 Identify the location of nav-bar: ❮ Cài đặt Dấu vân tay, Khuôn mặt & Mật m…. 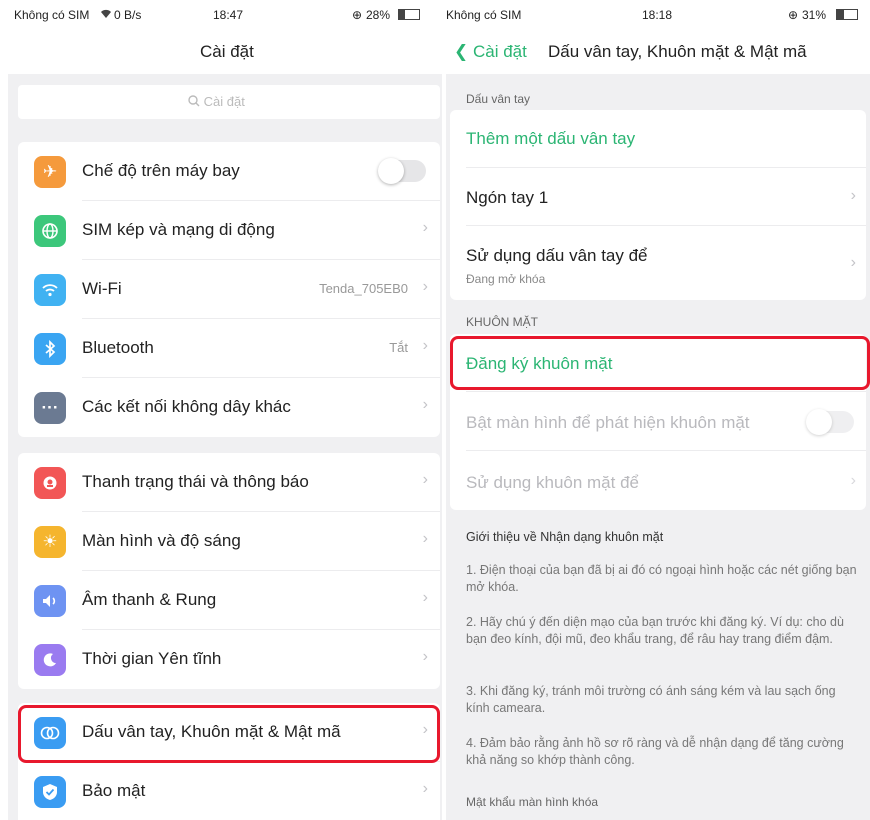
(658, 52).